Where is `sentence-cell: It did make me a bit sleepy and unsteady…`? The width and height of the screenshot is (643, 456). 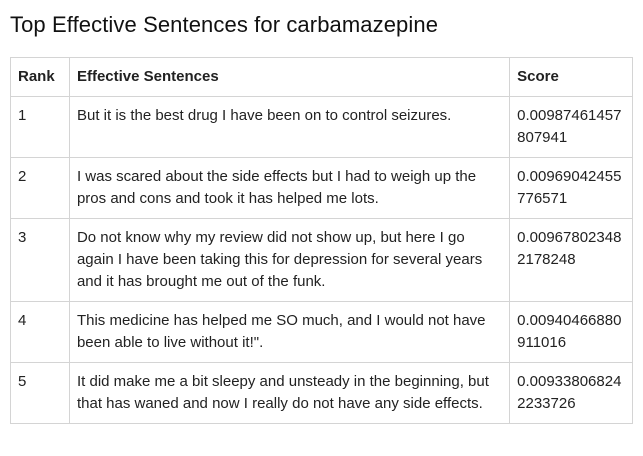 sentence-cell: It did make me a bit sleepy and unsteady… is located at coordinates (289, 393).